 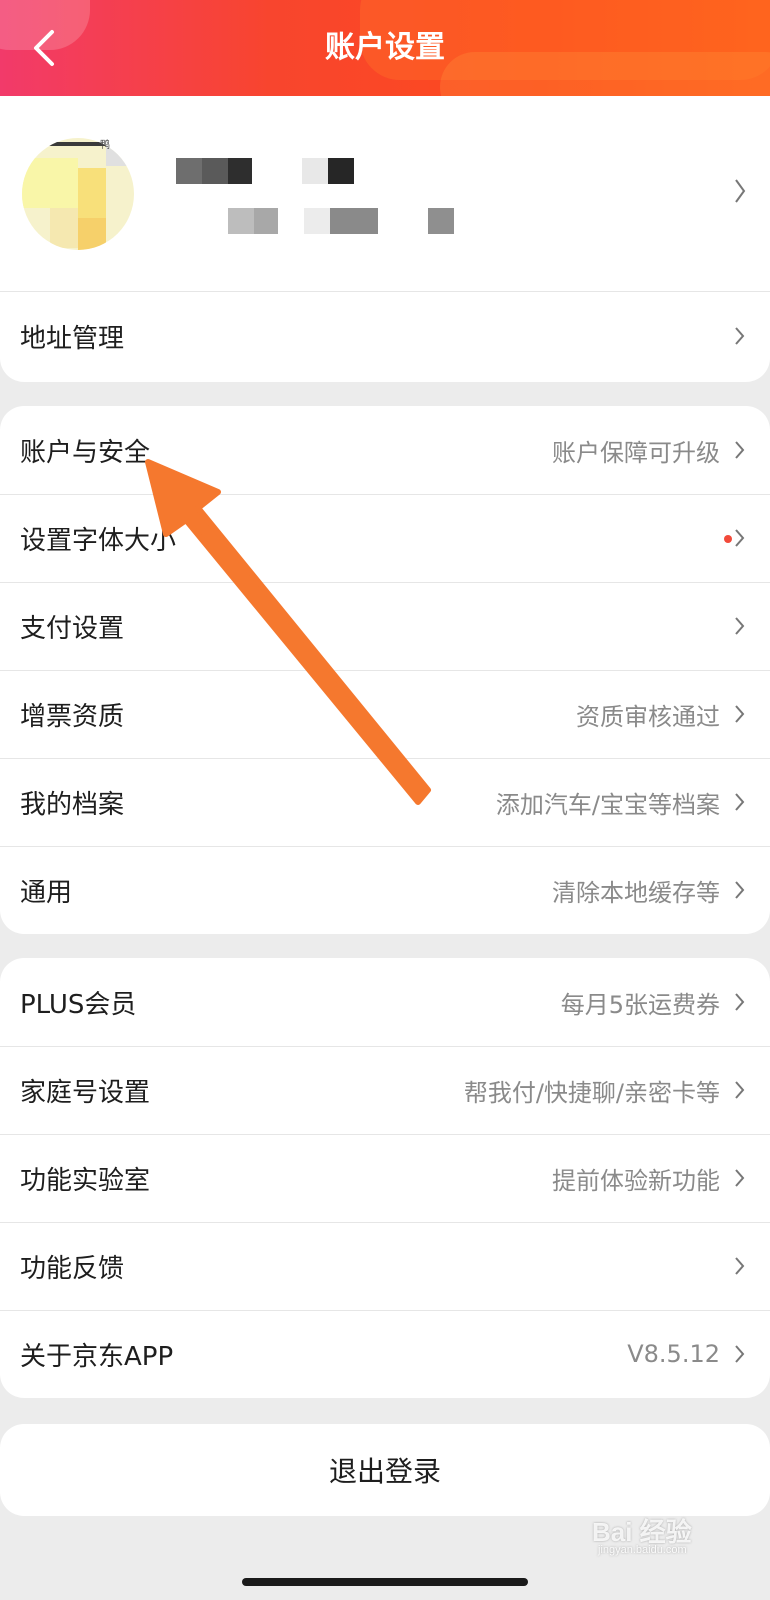 I want to click on profile-row: 鸭, so click(x=385, y=194).